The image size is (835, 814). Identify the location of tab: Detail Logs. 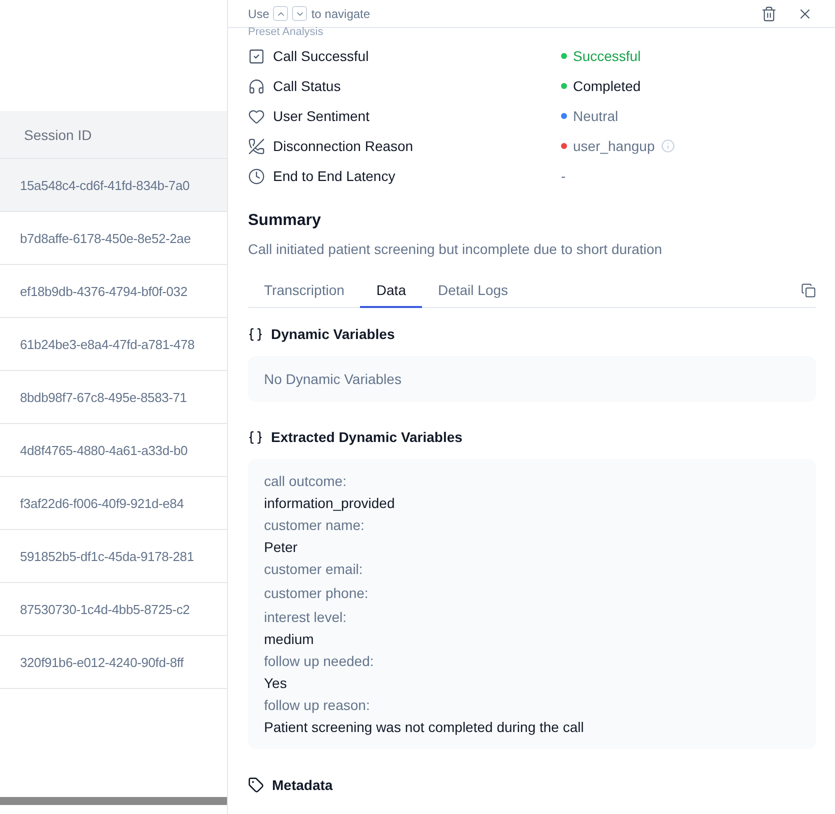
(473, 291).